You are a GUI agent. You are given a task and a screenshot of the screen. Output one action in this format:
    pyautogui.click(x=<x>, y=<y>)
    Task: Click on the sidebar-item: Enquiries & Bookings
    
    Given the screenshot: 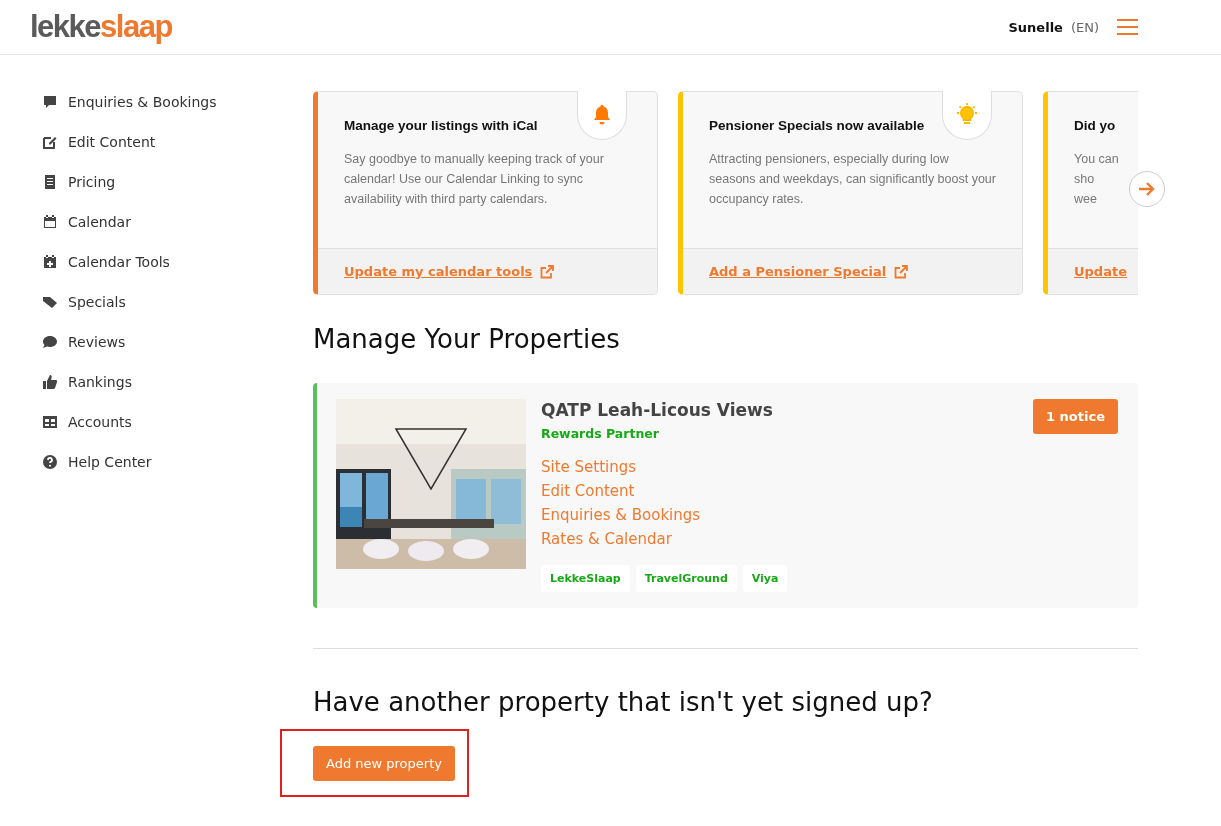 What is the action you would take?
    pyautogui.click(x=177, y=102)
    